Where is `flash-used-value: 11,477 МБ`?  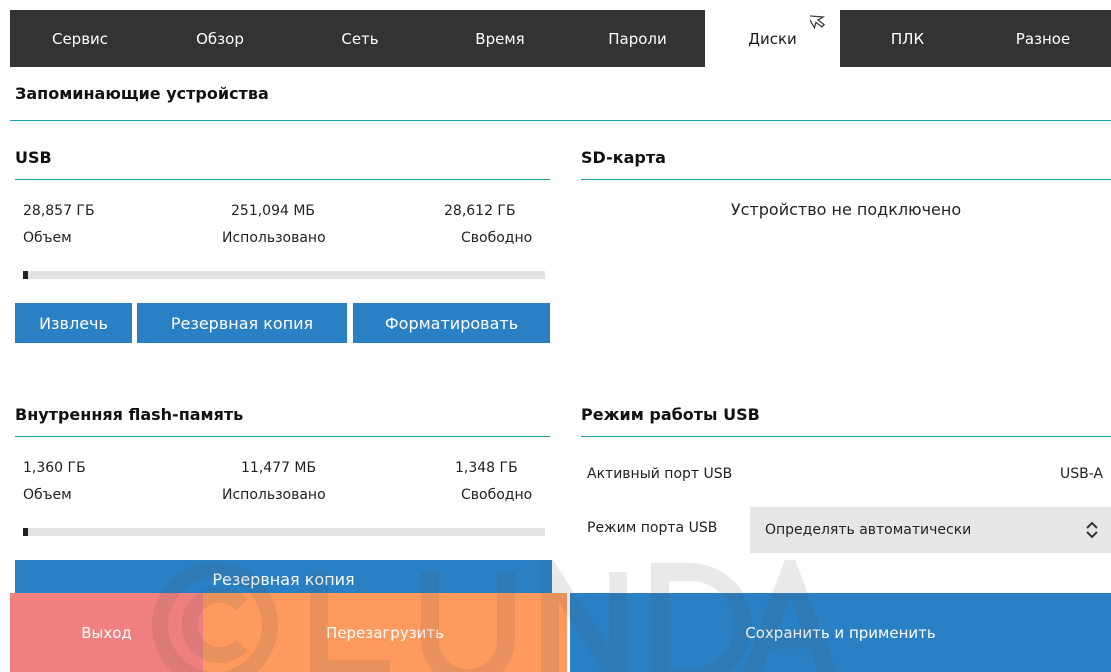
flash-used-value: 11,477 МБ is located at coordinates (279, 468).